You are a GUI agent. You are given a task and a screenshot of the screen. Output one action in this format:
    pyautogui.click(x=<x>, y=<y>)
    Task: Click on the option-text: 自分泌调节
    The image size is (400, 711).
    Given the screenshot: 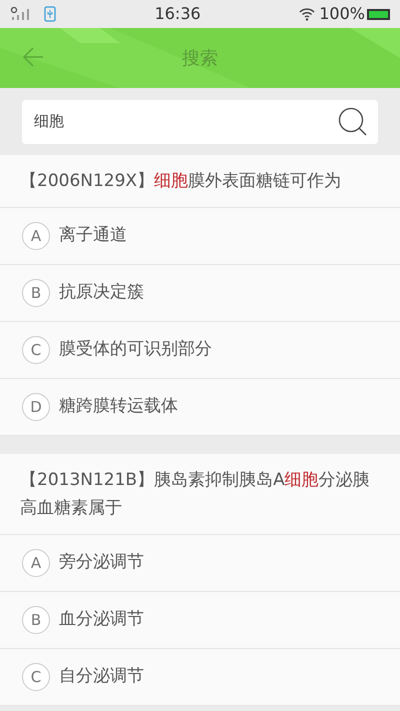 What is the action you would take?
    pyautogui.click(x=101, y=676)
    